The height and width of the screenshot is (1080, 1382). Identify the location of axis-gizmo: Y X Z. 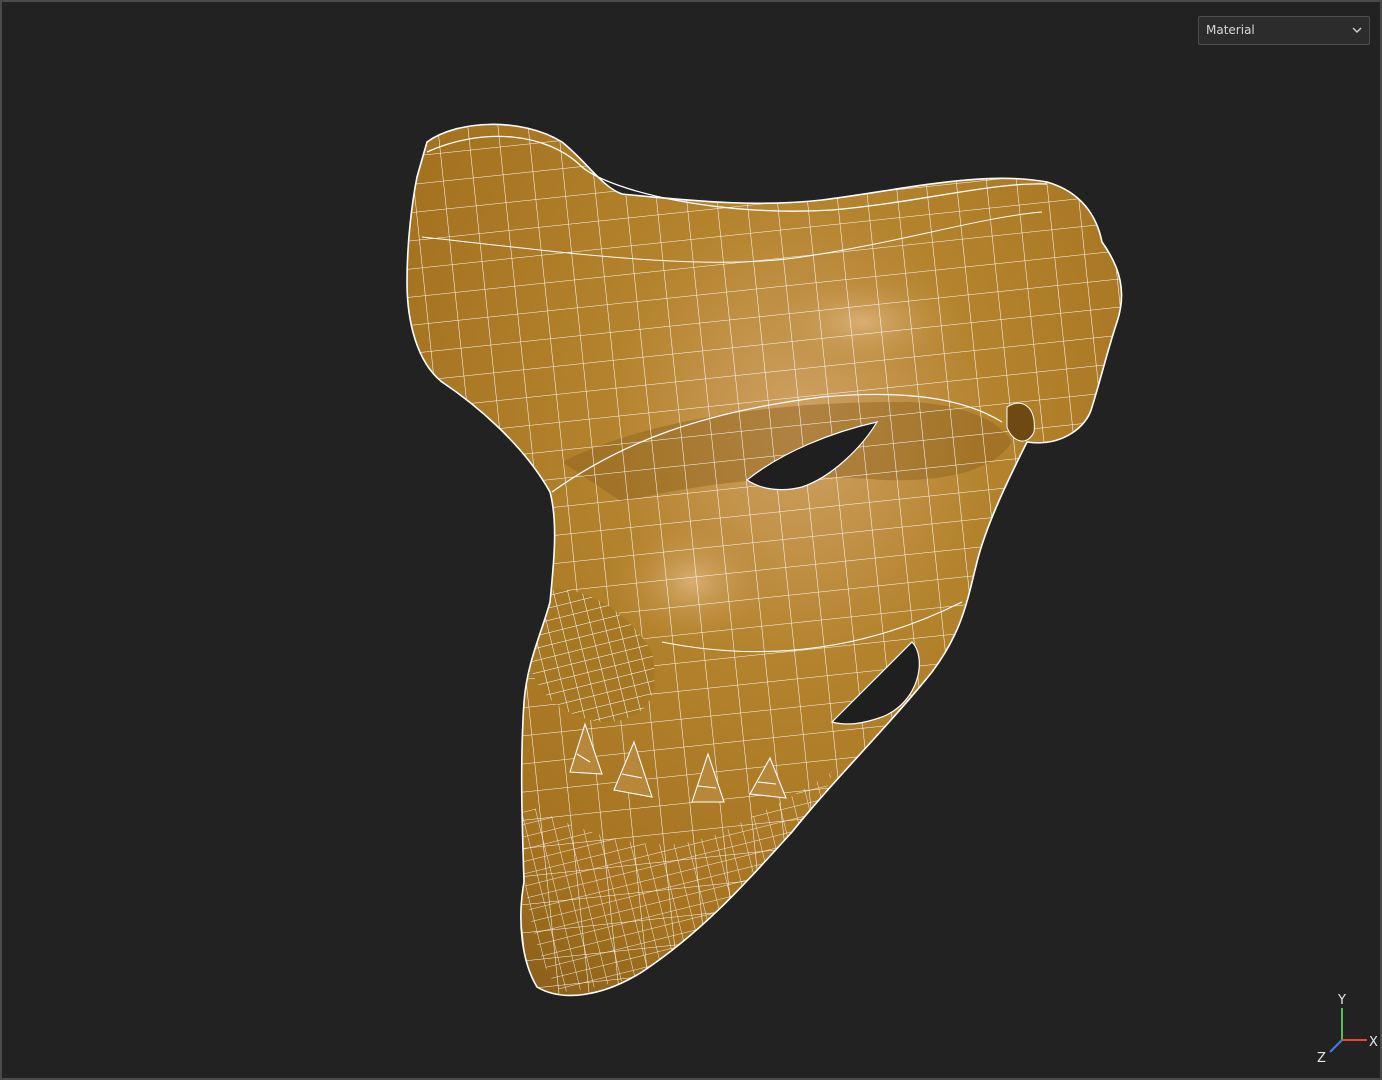
(1347, 1028).